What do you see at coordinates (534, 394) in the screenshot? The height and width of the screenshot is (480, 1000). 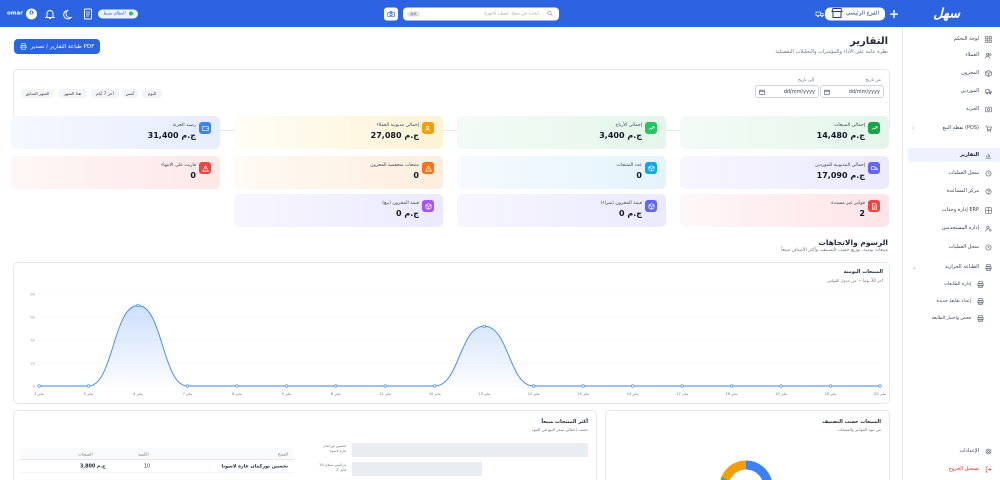 I see `x-tick-label: يناير 12` at bounding box center [534, 394].